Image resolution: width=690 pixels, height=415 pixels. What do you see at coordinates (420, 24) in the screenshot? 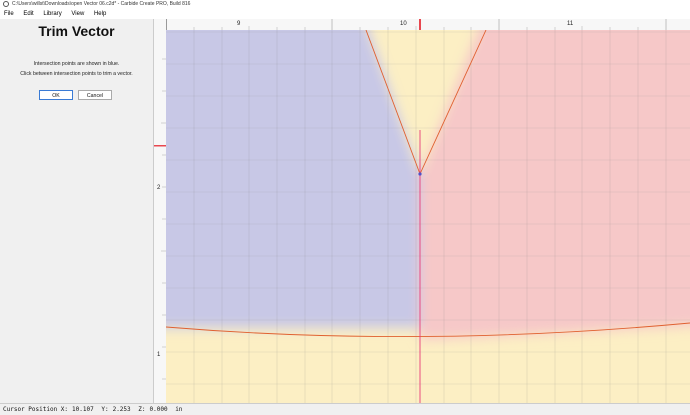
I see `cursor-marker-x` at bounding box center [420, 24].